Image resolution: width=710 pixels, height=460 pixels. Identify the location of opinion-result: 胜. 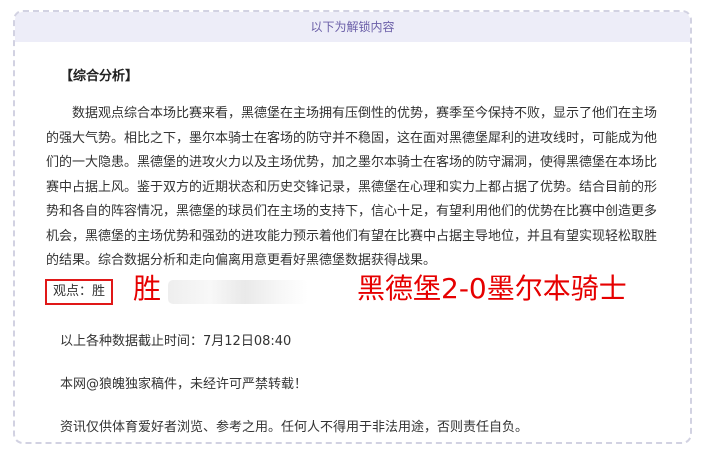
(147, 288).